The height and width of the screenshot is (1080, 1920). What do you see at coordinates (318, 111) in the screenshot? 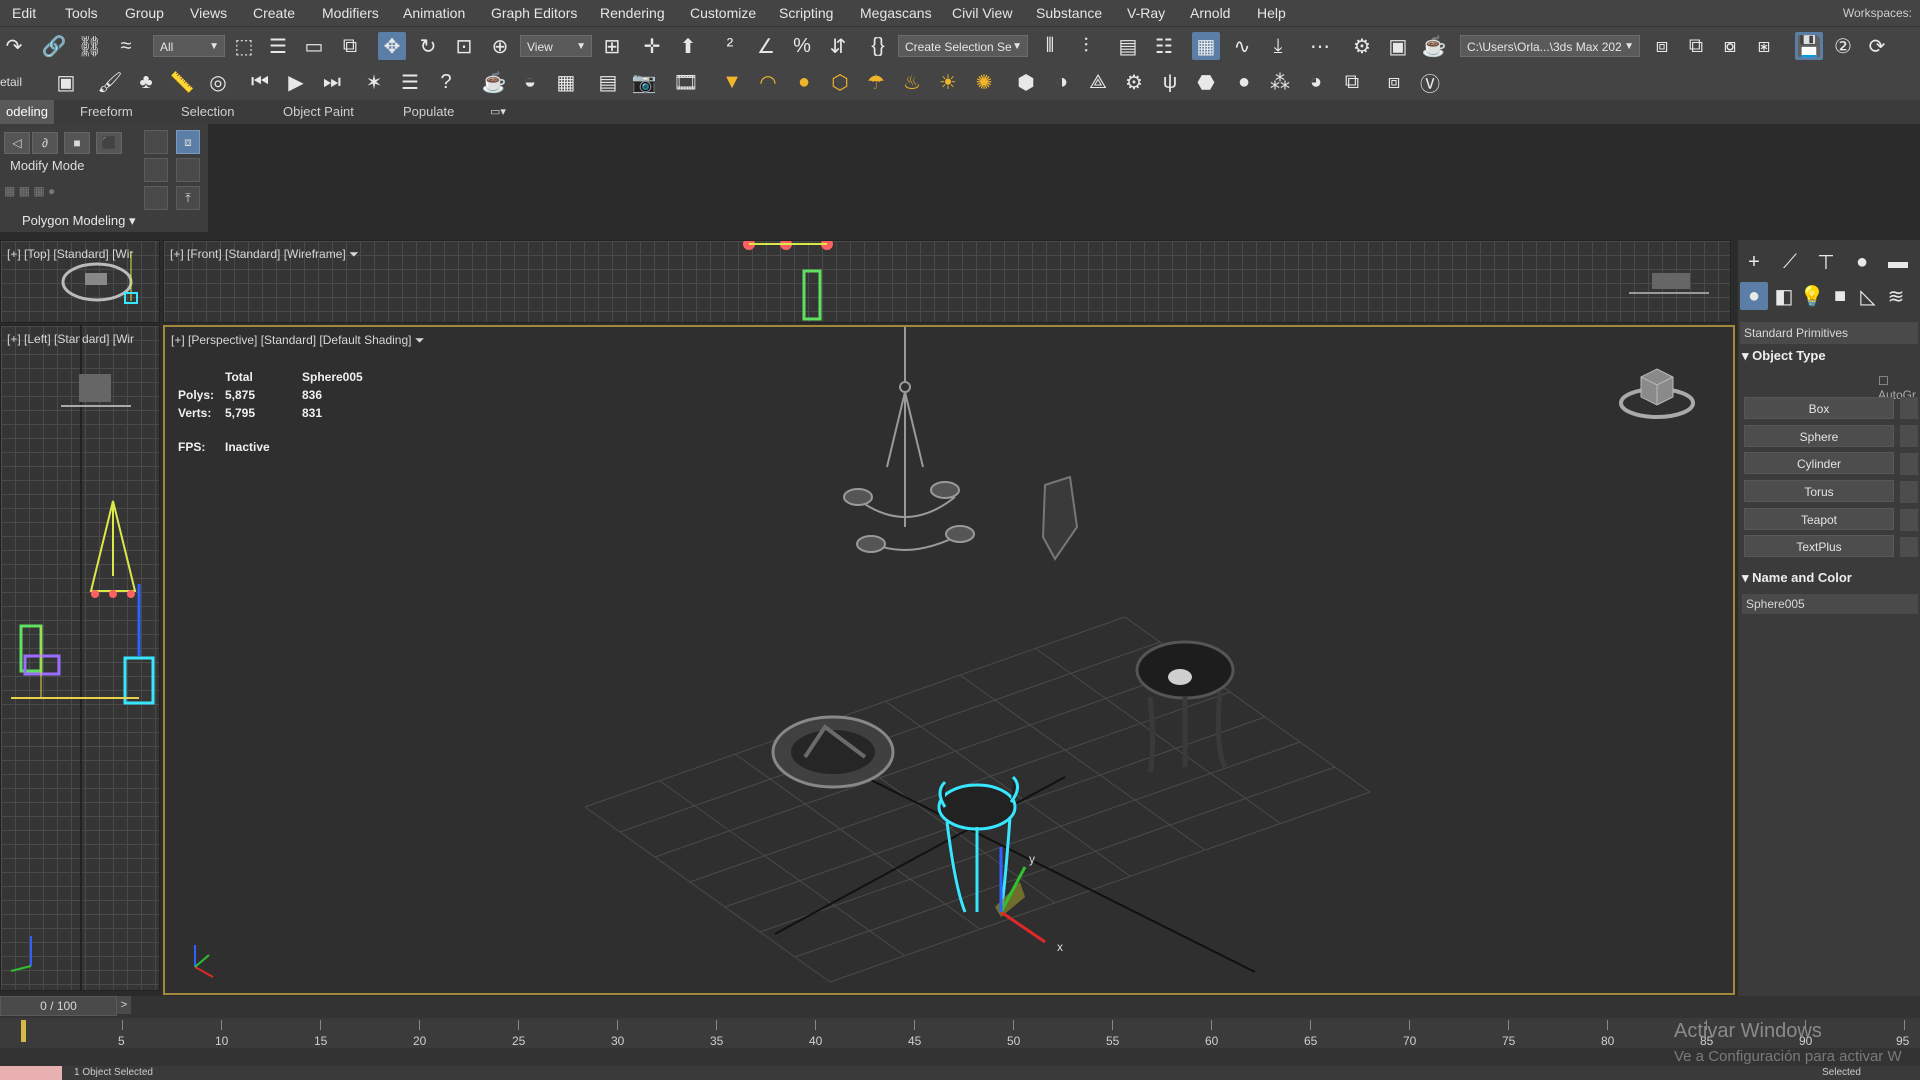
I see `tab-object-paint: Object Paint` at bounding box center [318, 111].